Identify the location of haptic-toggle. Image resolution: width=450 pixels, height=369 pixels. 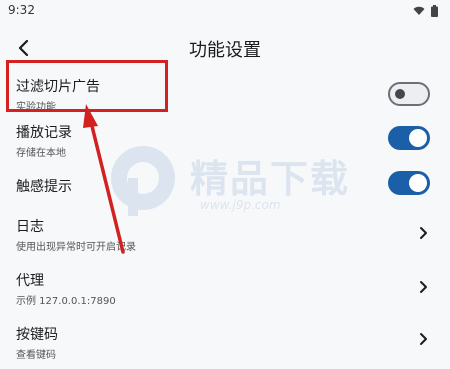
(409, 183).